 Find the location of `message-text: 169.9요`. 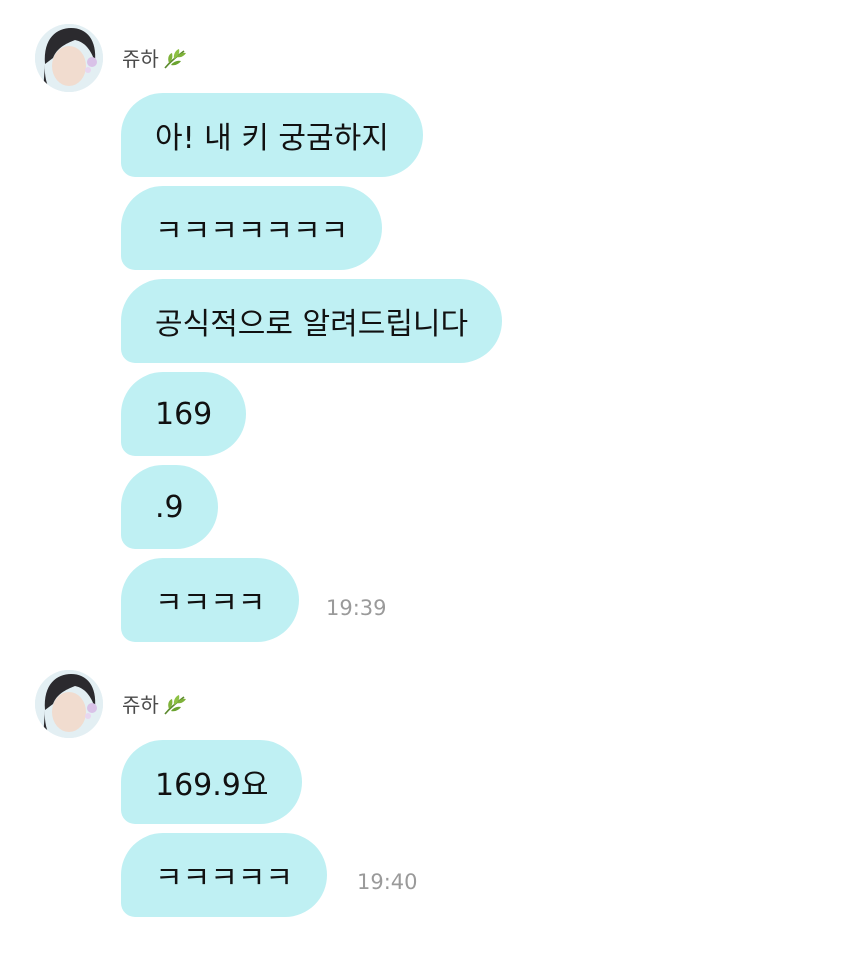

message-text: 169.9요 is located at coordinates (212, 785).